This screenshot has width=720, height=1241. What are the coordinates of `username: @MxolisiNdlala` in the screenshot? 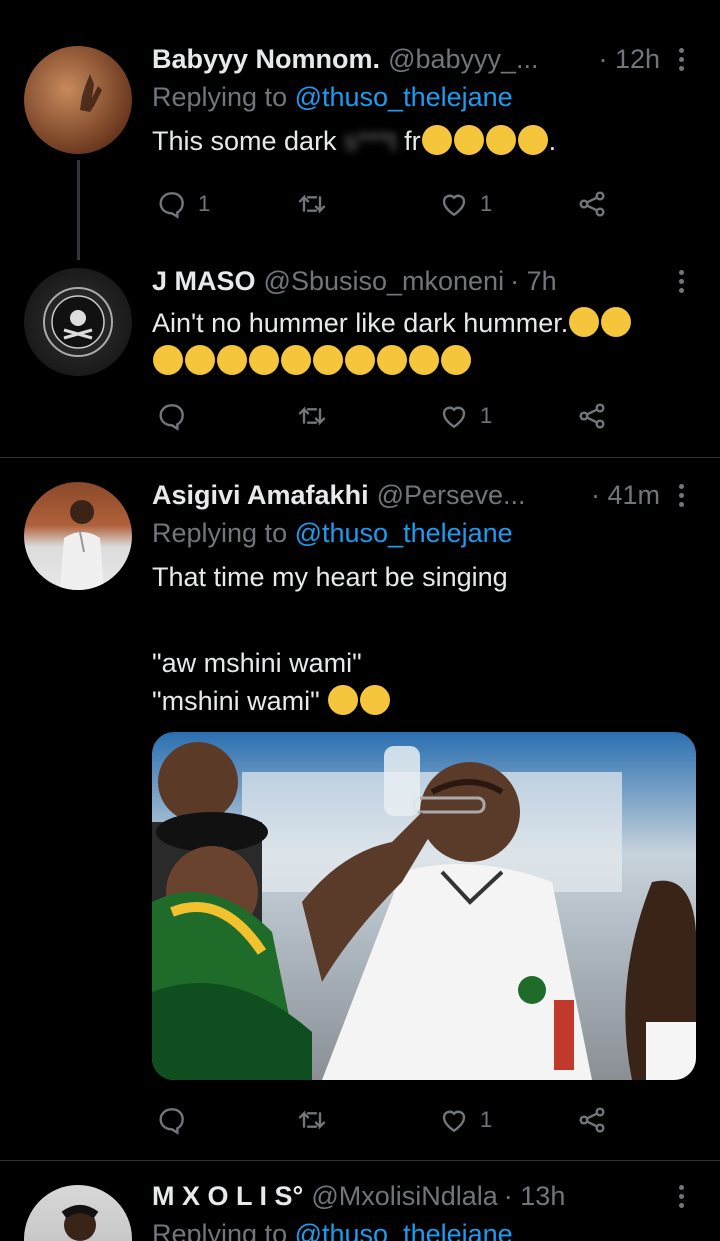 It's located at (404, 1196).